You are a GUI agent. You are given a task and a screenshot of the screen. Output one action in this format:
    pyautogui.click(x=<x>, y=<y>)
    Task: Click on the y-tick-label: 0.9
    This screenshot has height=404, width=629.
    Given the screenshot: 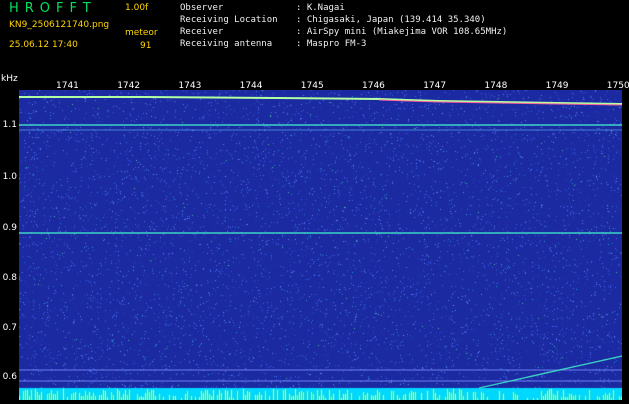 What is the action you would take?
    pyautogui.click(x=9, y=228)
    